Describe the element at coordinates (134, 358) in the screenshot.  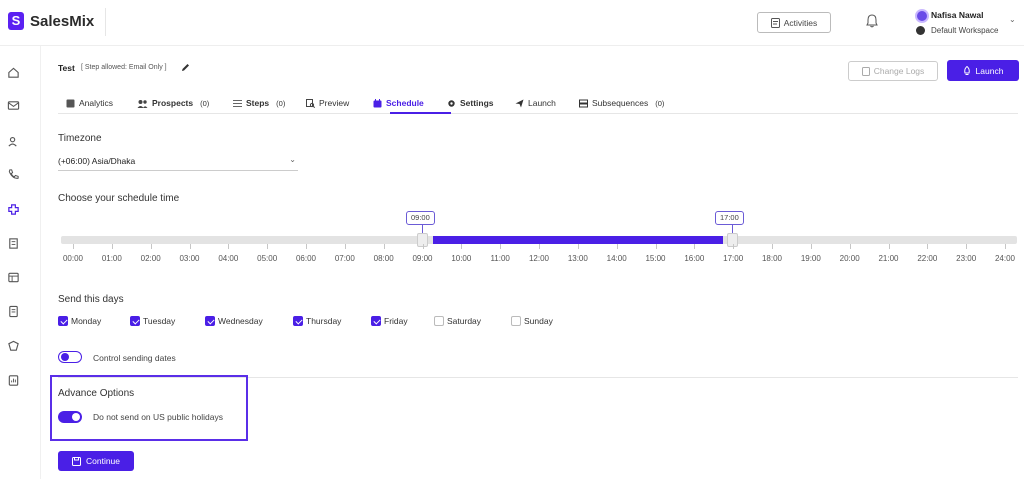
I see `control-dates-label: Control sending dates` at that location.